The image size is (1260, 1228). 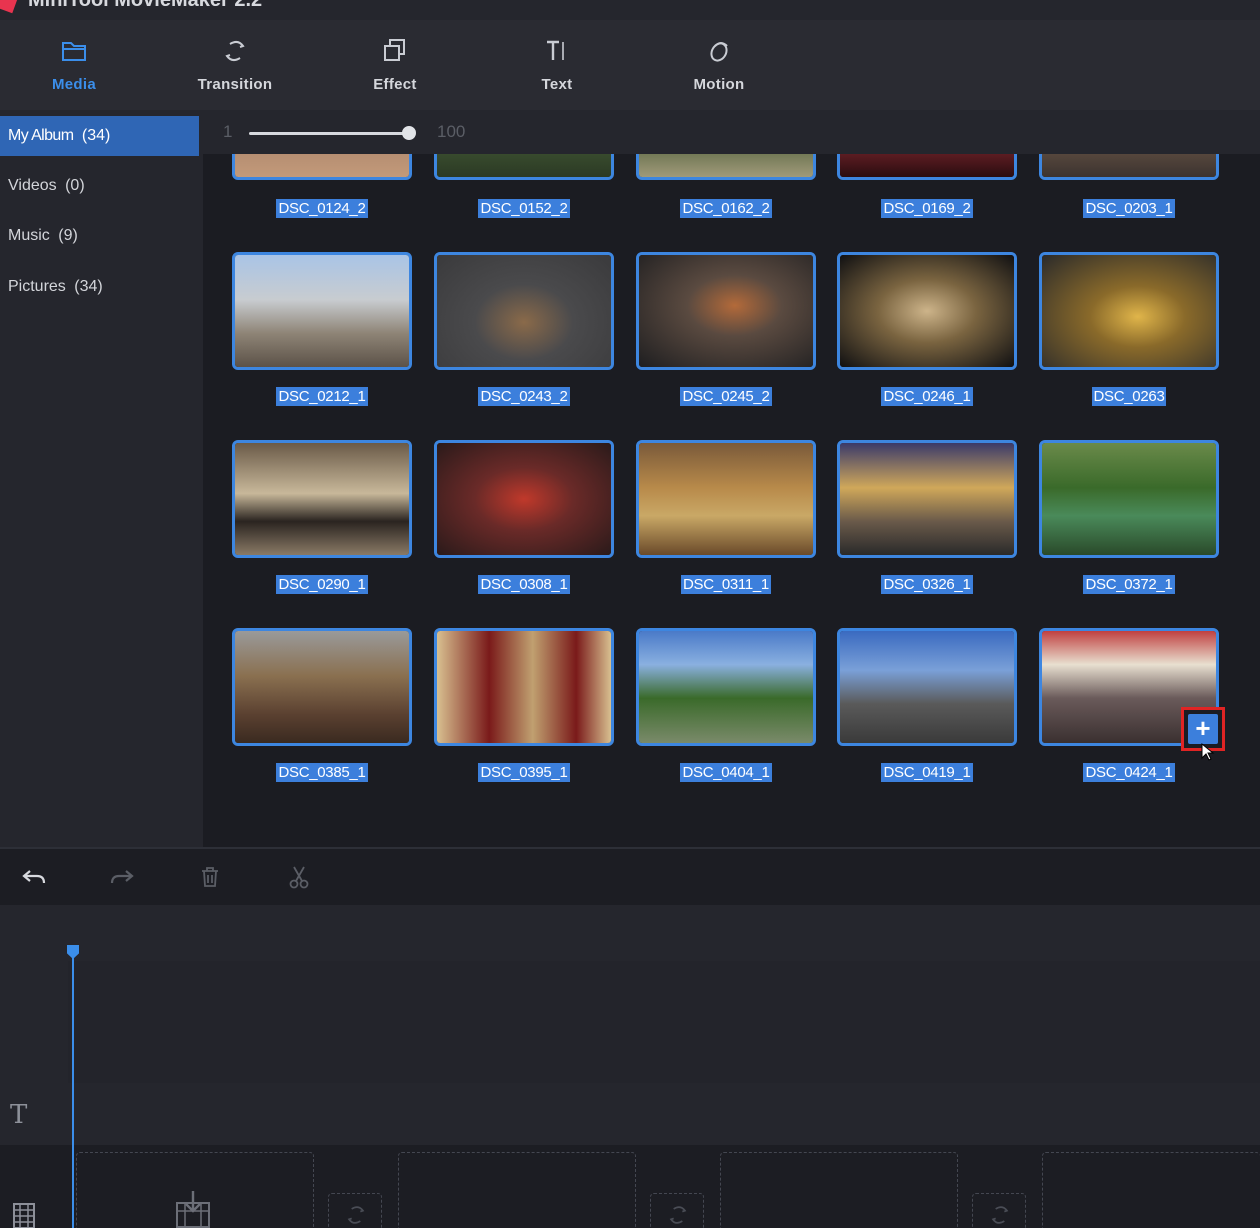 What do you see at coordinates (927, 772) in the screenshot?
I see `media-caption: DSC_0419_1` at bounding box center [927, 772].